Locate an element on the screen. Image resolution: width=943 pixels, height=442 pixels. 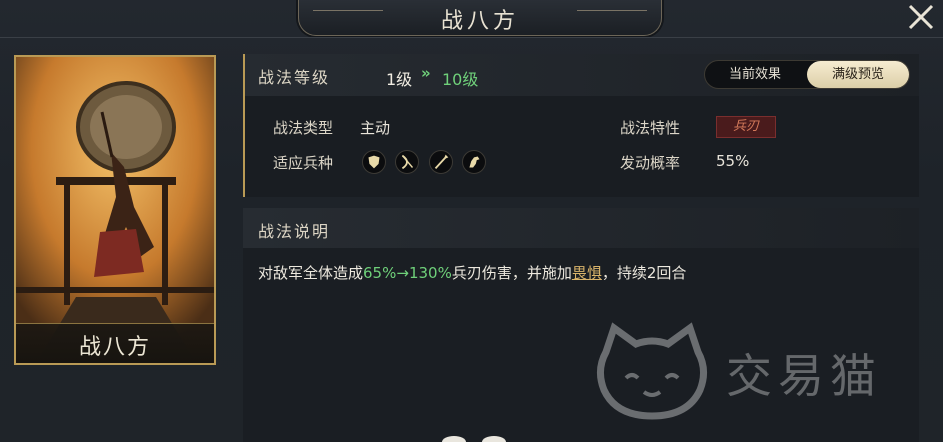
skill-illustration is located at coordinates (115, 210).